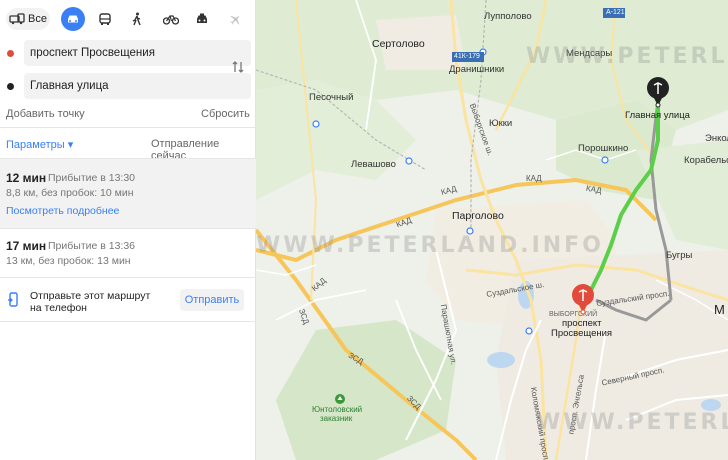 The height and width of the screenshot is (460, 728). What do you see at coordinates (603, 148) in the screenshot?
I see `place-label: Порошкино` at bounding box center [603, 148].